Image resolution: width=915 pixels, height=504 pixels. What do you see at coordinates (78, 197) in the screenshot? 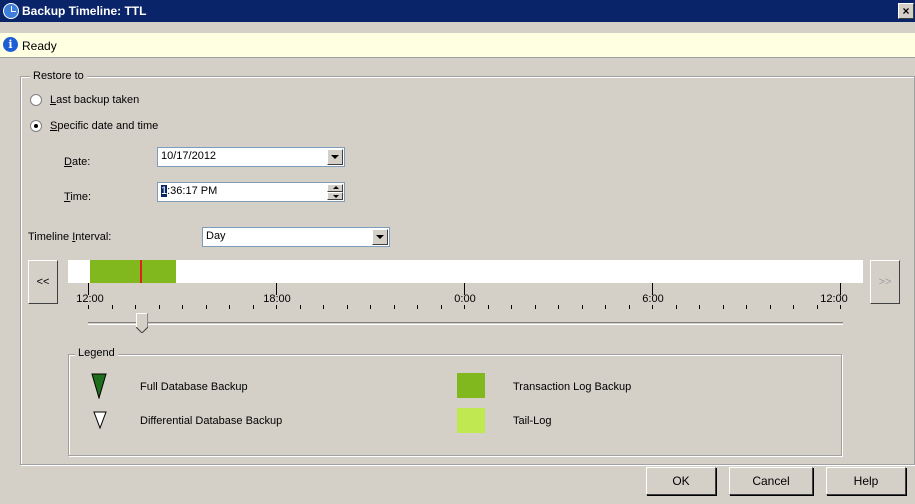
I see `time-label: Time:` at bounding box center [78, 197].